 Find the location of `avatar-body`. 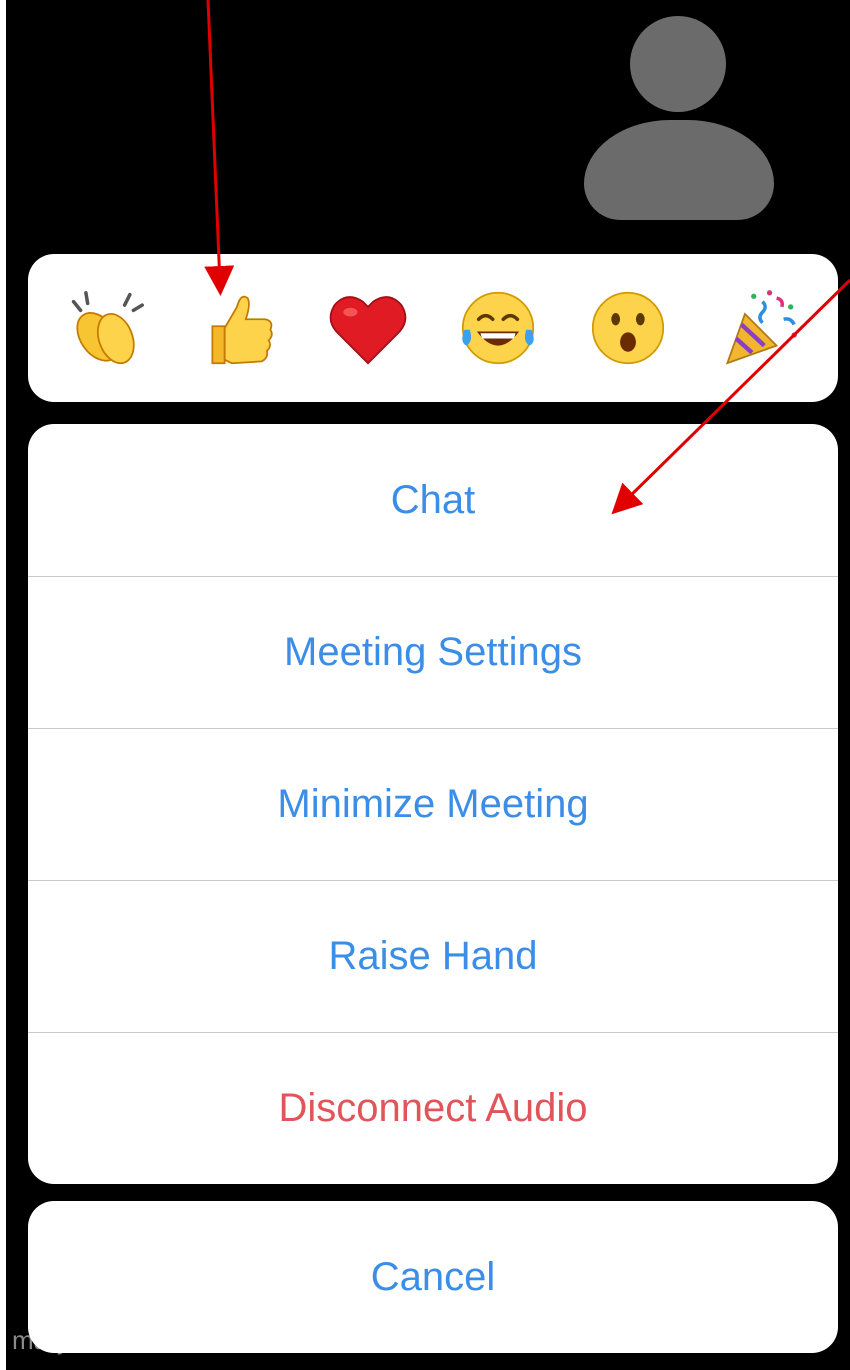

avatar-body is located at coordinates (679, 170).